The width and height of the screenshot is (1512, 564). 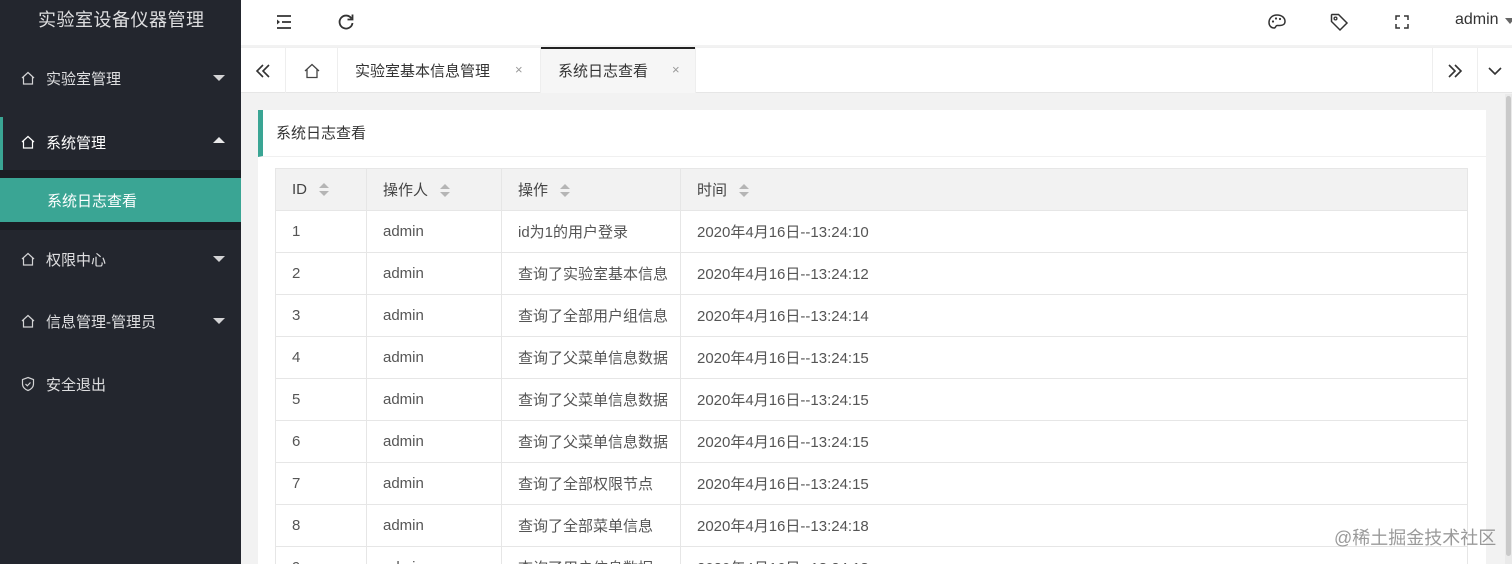 What do you see at coordinates (871, 525) in the screenshot?
I see `table-row: 8 admin 查询了全部菜单信息 2020年4月16日--13:24:18` at bounding box center [871, 525].